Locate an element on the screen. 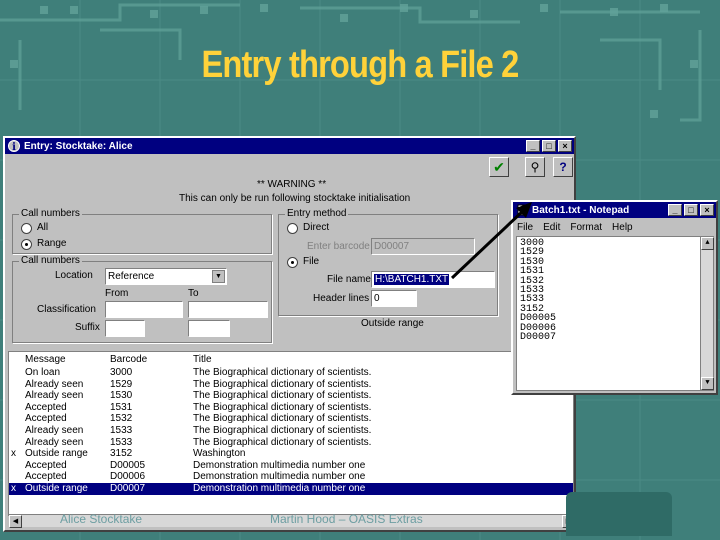 The height and width of the screenshot is (540, 720). close-button: × is located at coordinates (565, 146).